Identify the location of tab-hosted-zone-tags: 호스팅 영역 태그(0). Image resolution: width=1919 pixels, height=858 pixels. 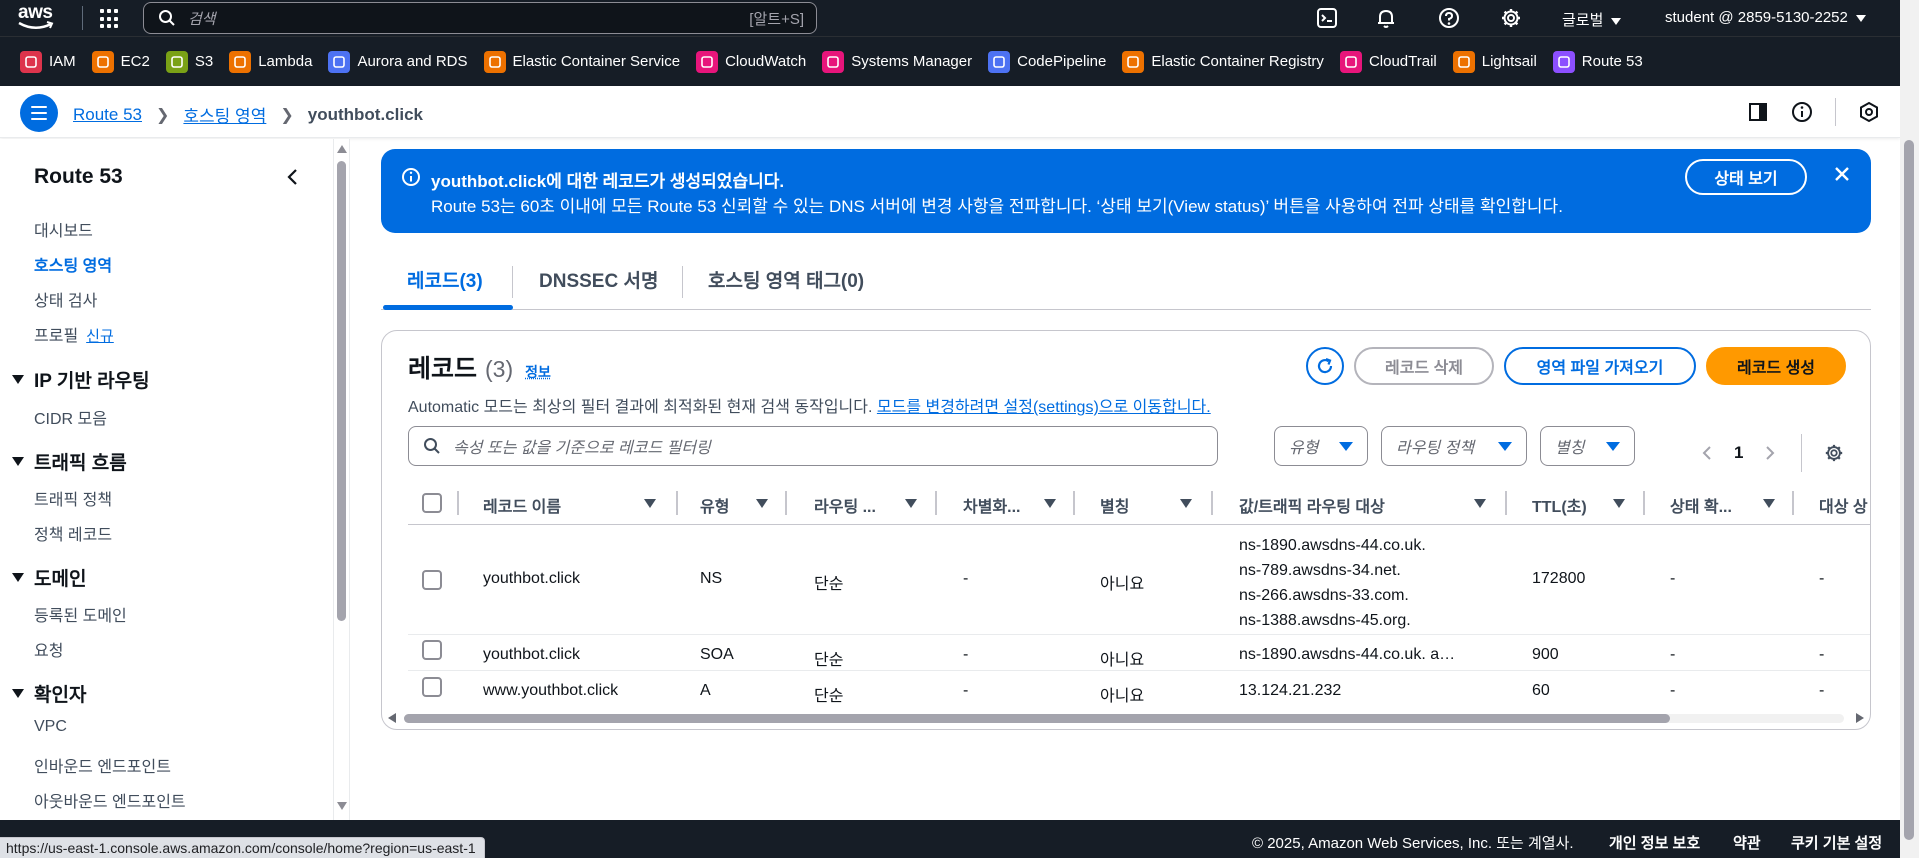
(786, 279).